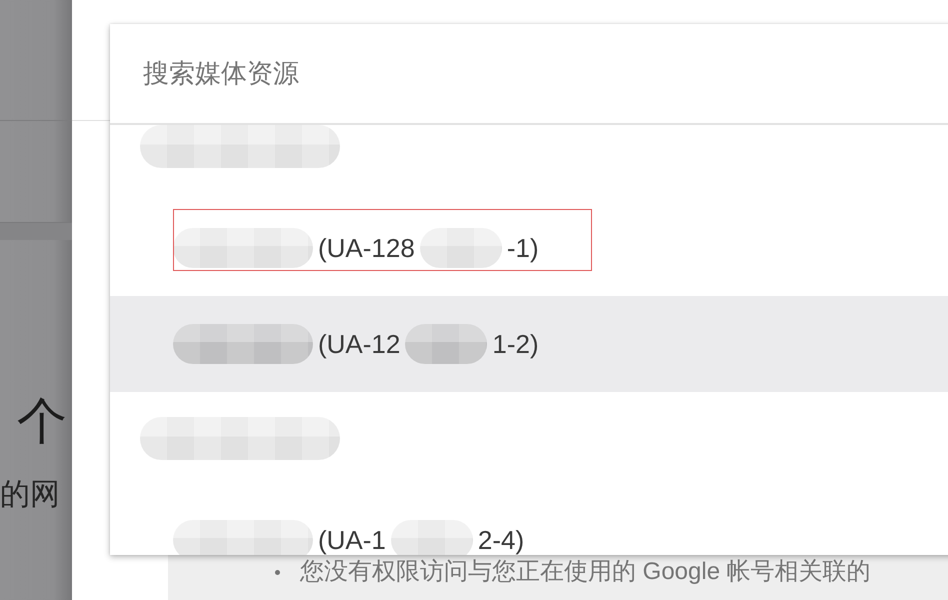 This screenshot has width=948, height=600. I want to click on page-subheading: 的网, so click(30, 495).